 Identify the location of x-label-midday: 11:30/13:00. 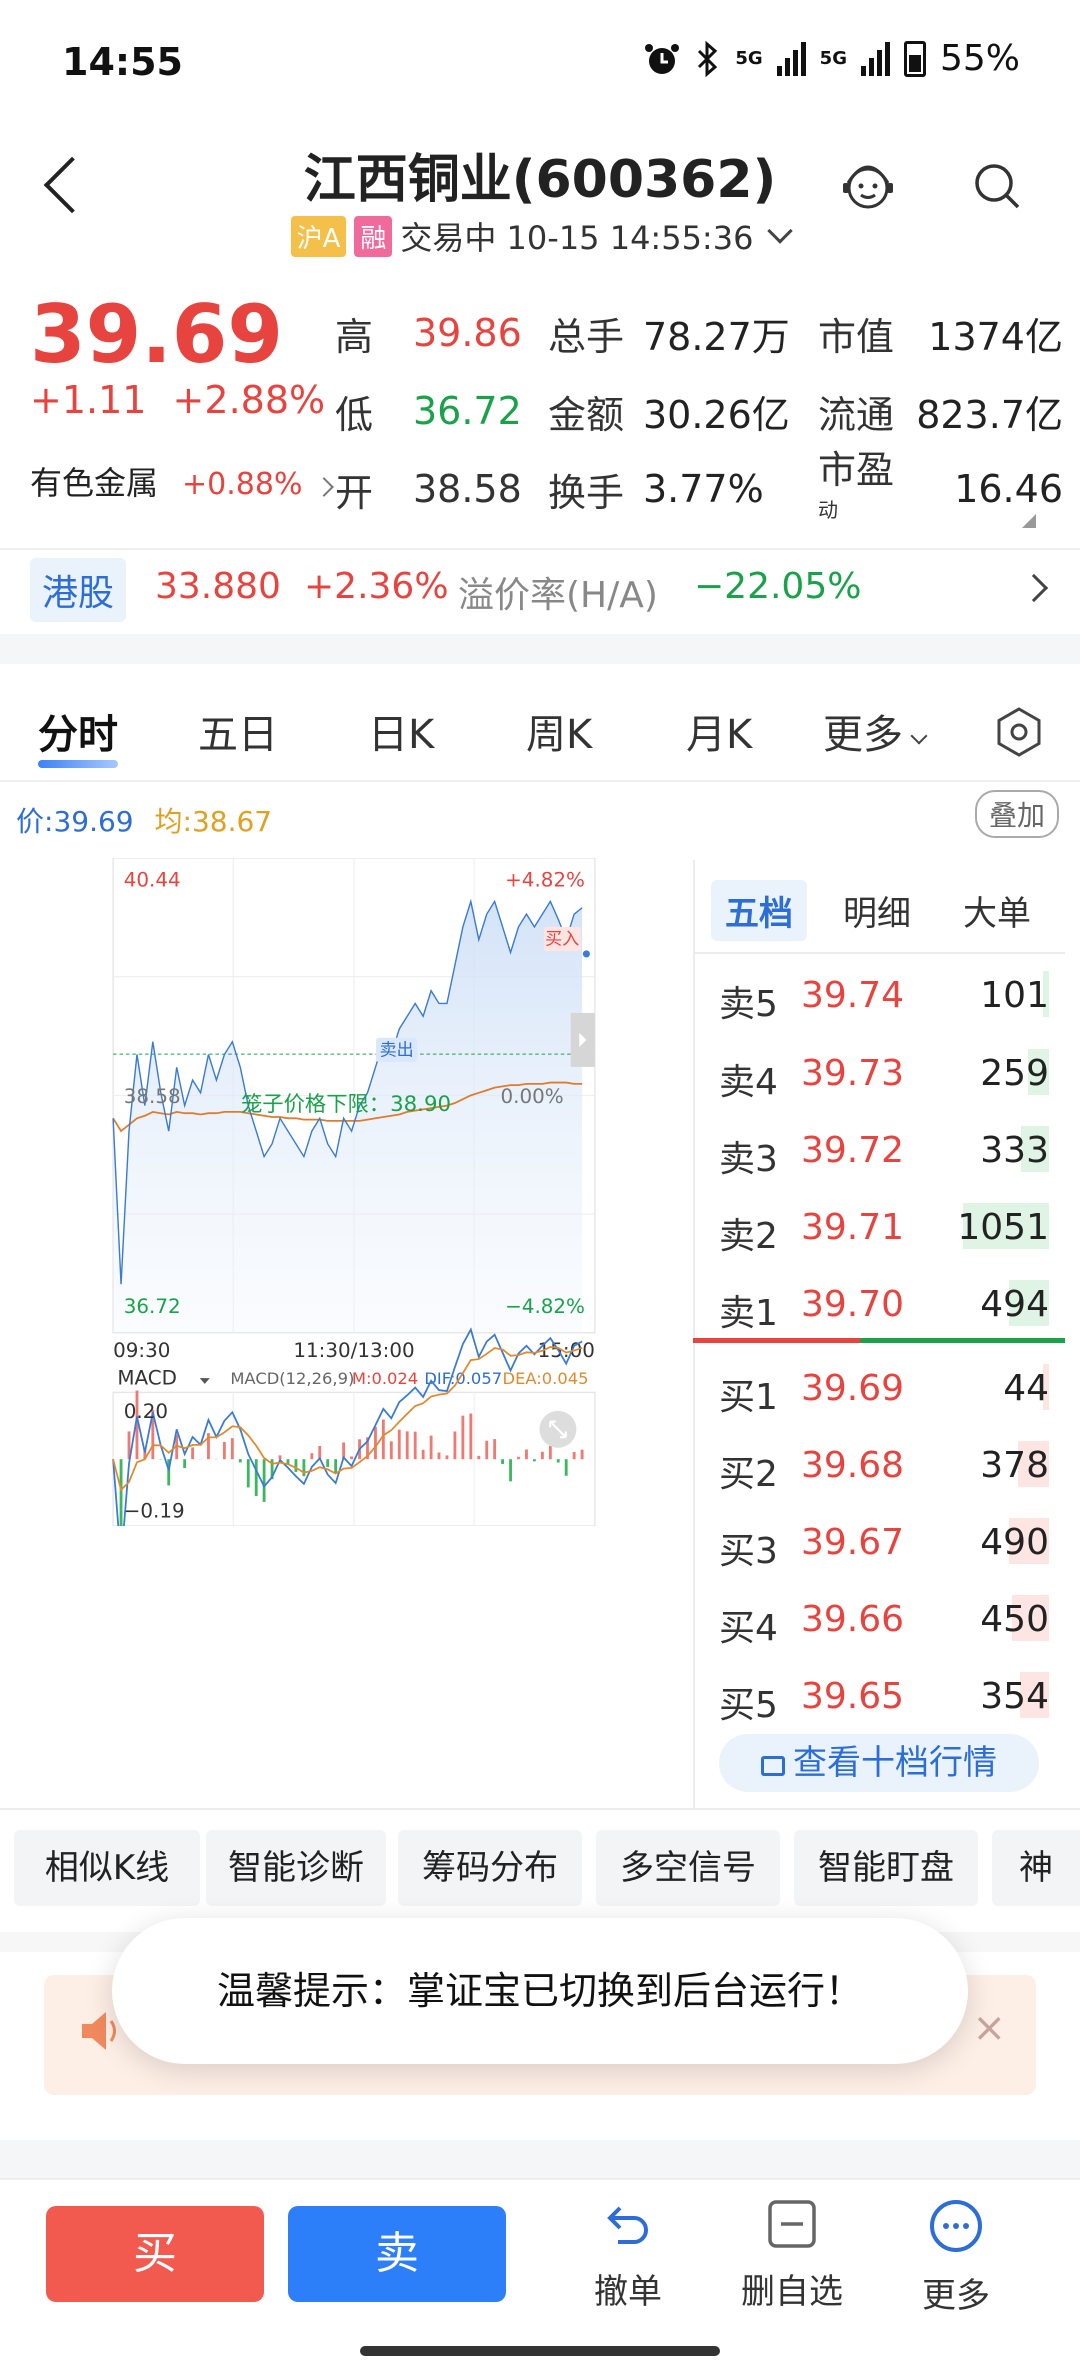
(353, 1350).